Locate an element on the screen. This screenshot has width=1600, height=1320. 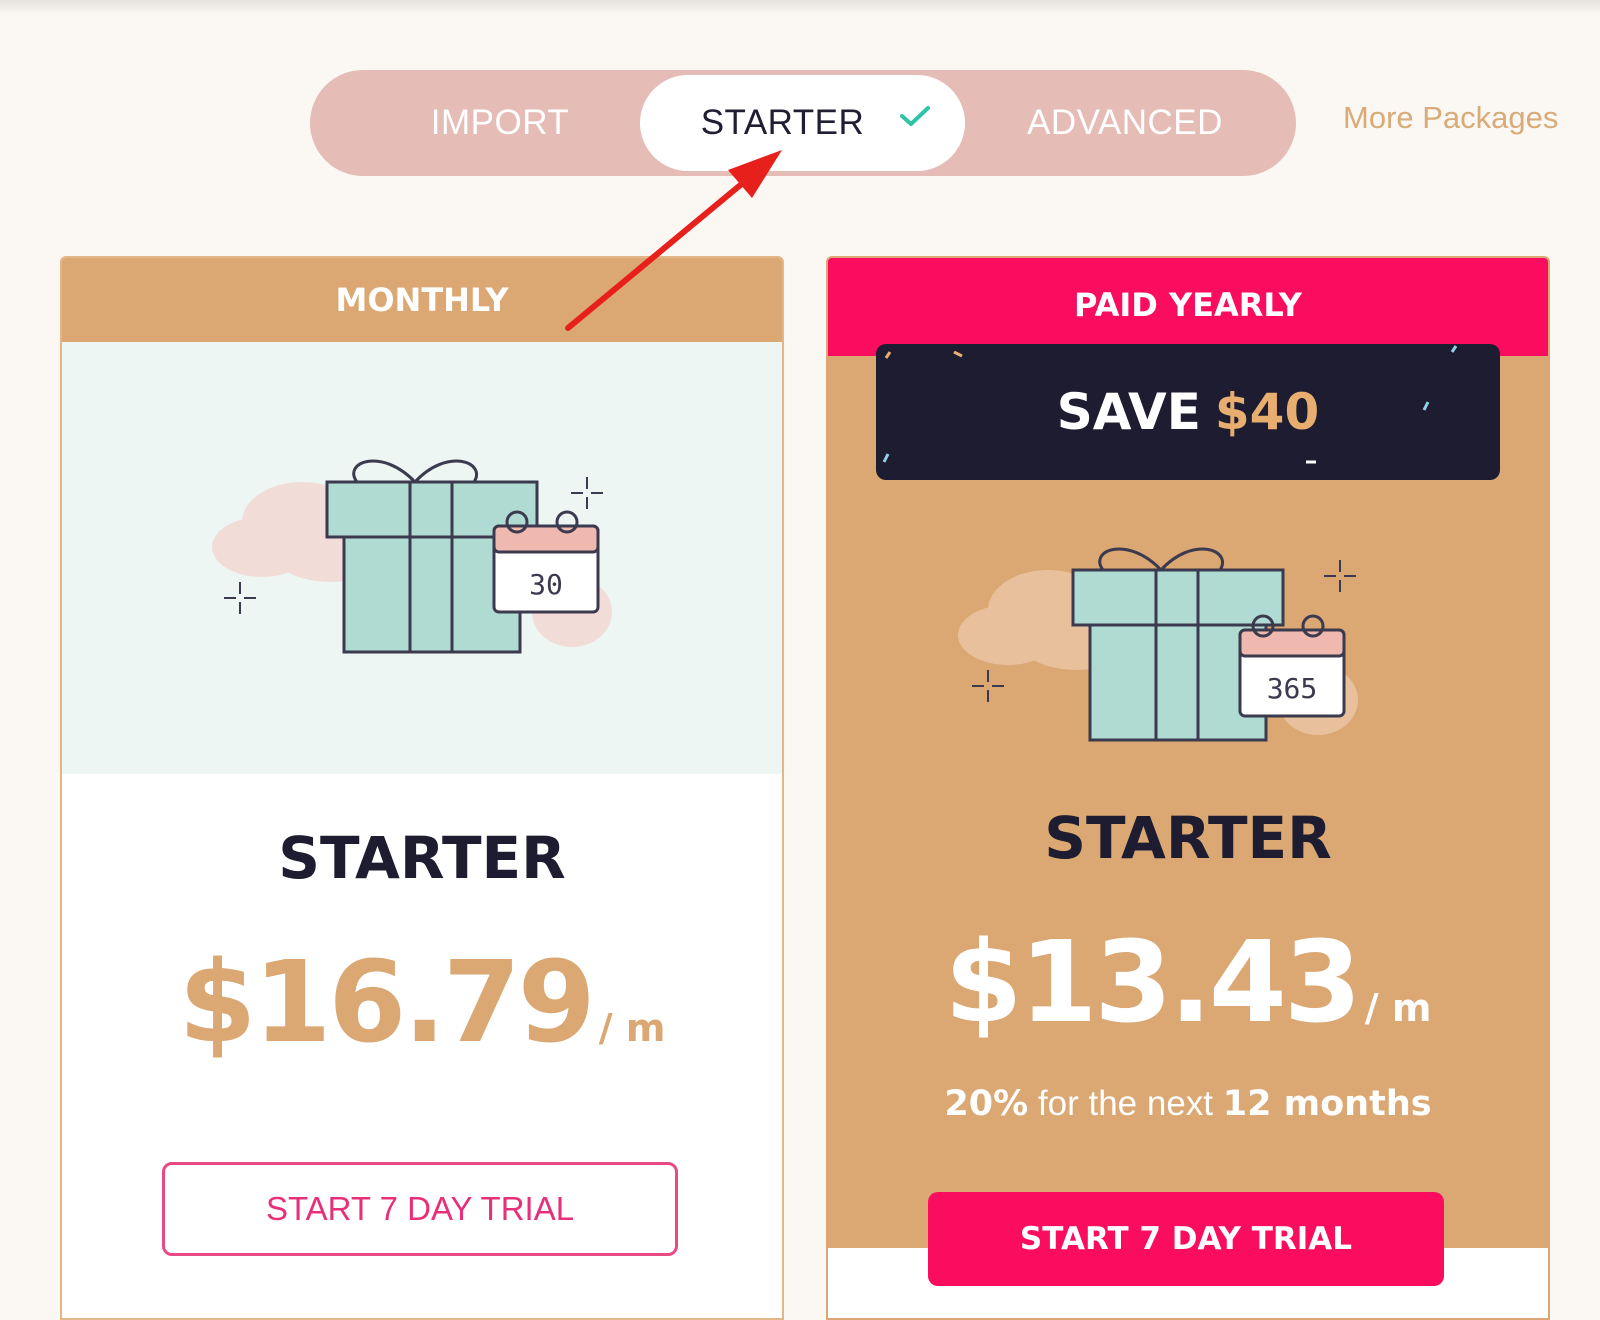
tab-advanced: ADVANCED is located at coordinates (1125, 123).